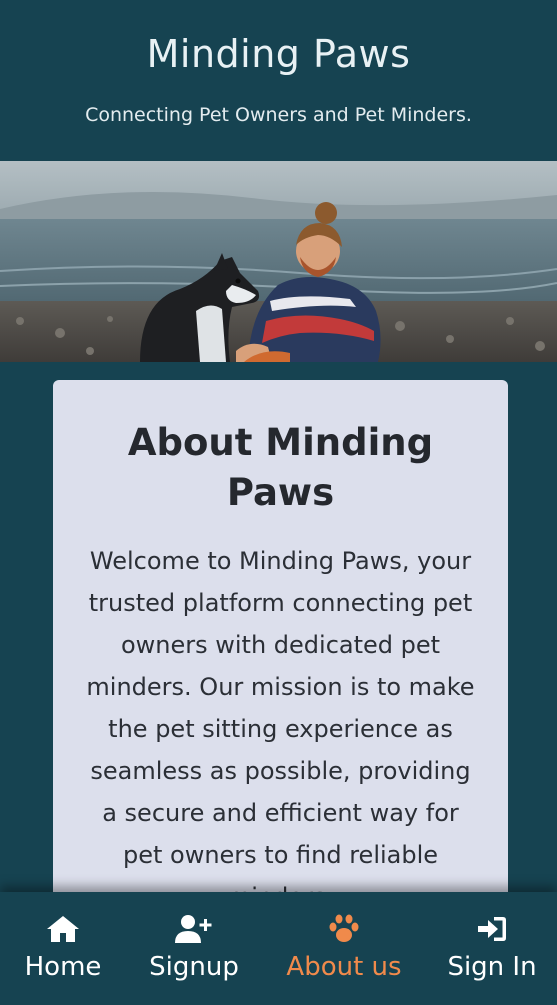 Image resolution: width=557 pixels, height=1005 pixels. What do you see at coordinates (63, 929) in the screenshot?
I see `home-icon` at bounding box center [63, 929].